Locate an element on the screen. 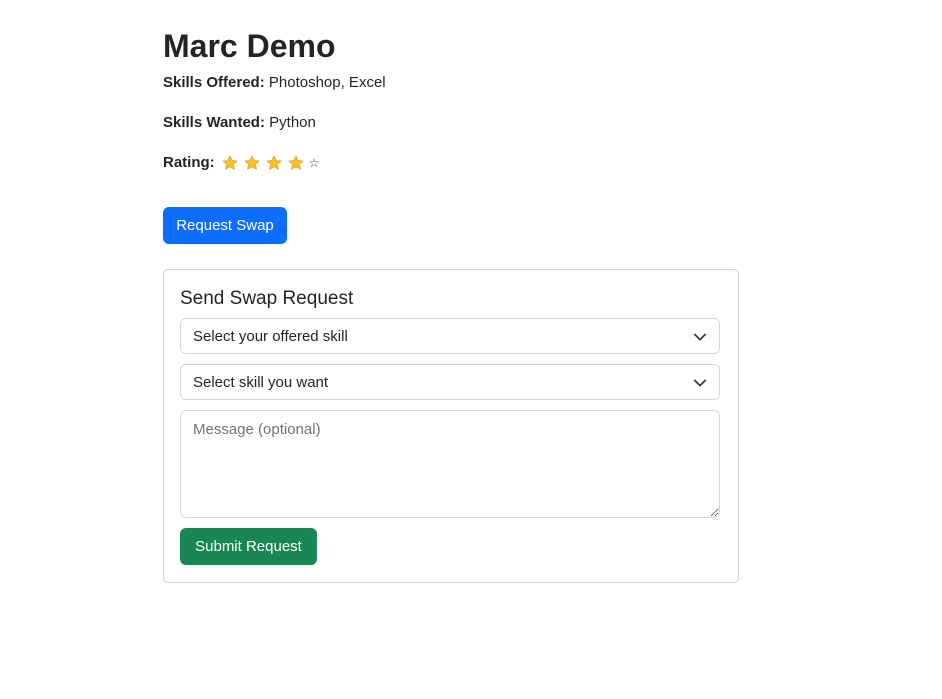  skills-offered-line: Skills Offered: Photoshop, Excel is located at coordinates (274, 83).